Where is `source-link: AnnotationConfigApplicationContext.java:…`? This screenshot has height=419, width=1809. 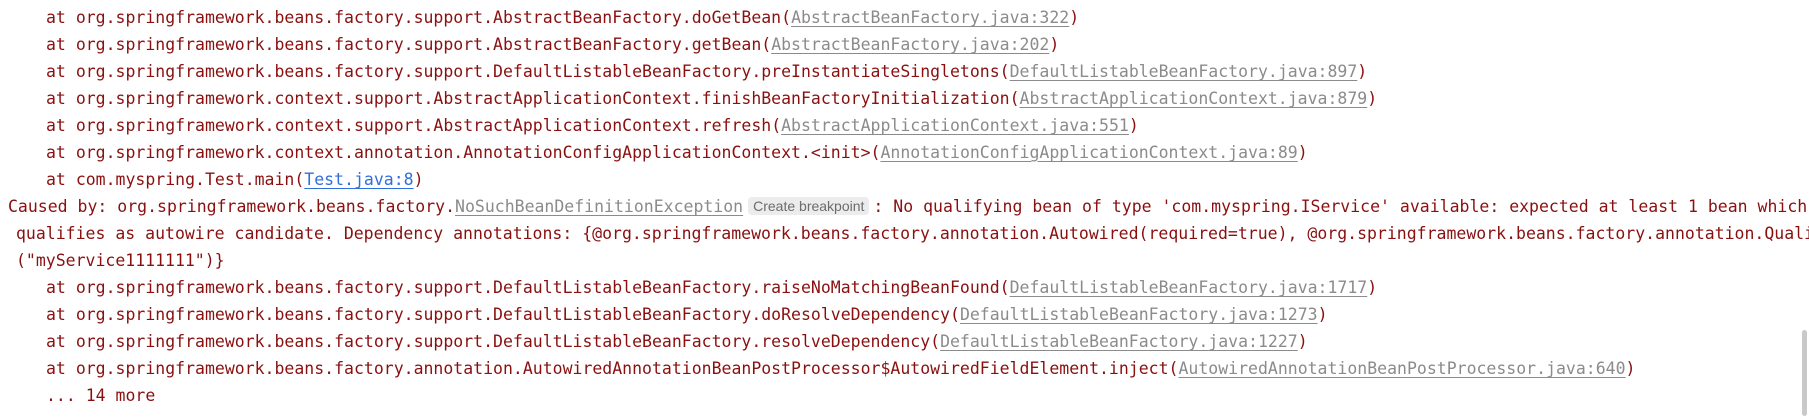 source-link: AnnotationConfigApplicationContext.java:… is located at coordinates (1088, 152).